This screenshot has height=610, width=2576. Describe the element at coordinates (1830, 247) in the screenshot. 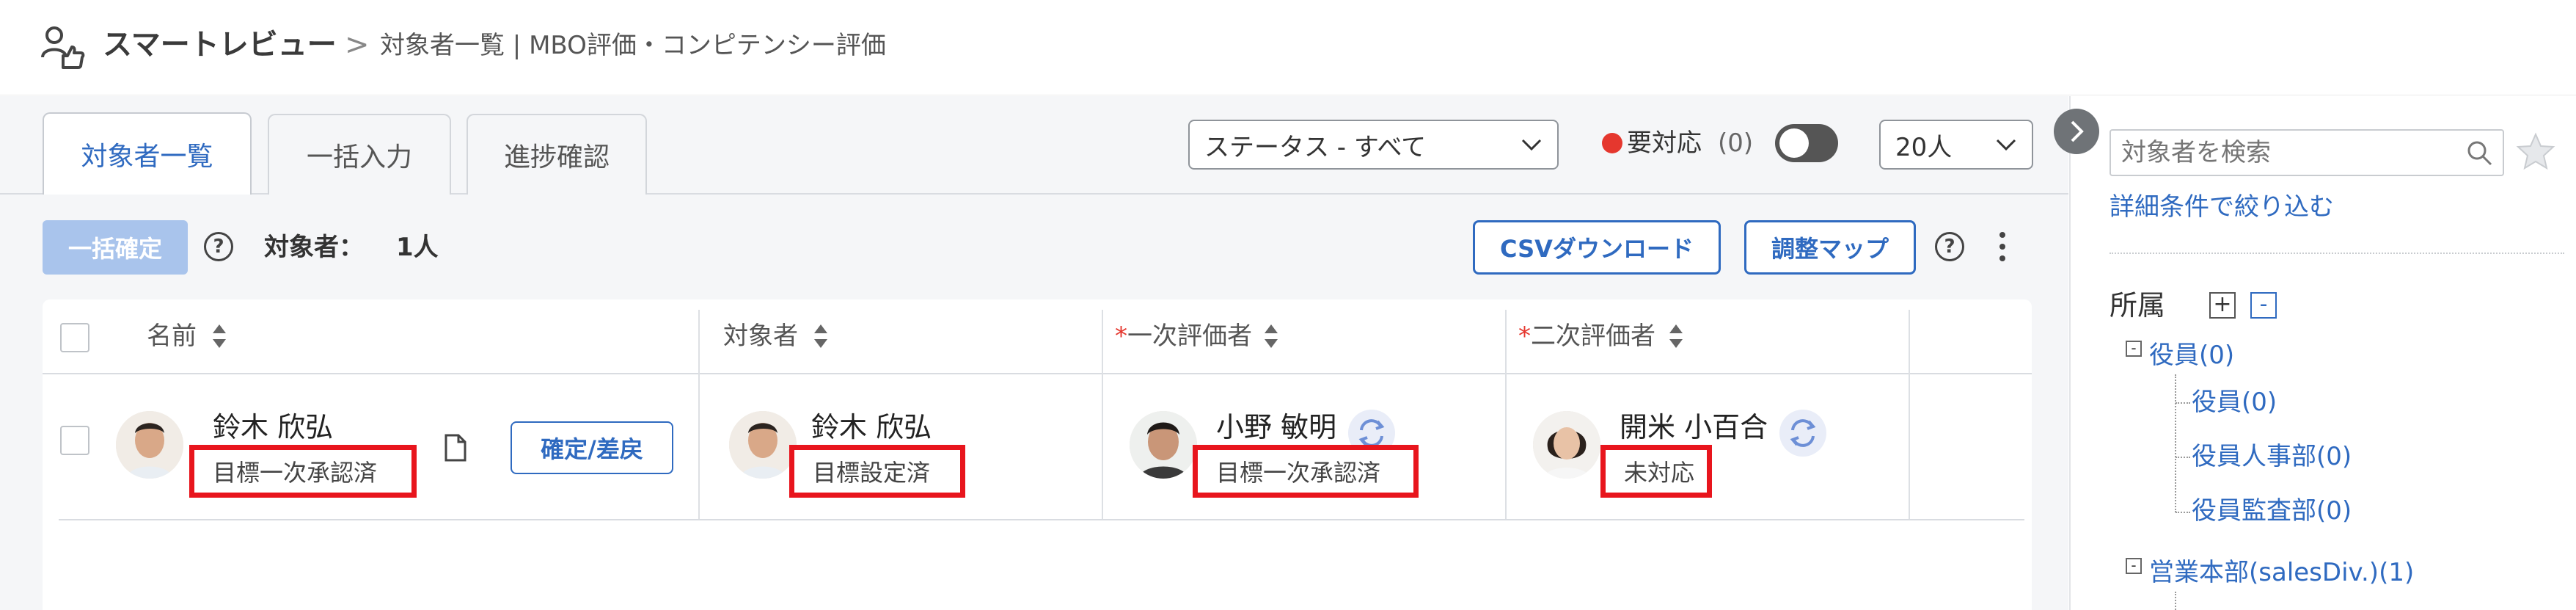

I see `adjust-map-button: 調整マップ` at that location.